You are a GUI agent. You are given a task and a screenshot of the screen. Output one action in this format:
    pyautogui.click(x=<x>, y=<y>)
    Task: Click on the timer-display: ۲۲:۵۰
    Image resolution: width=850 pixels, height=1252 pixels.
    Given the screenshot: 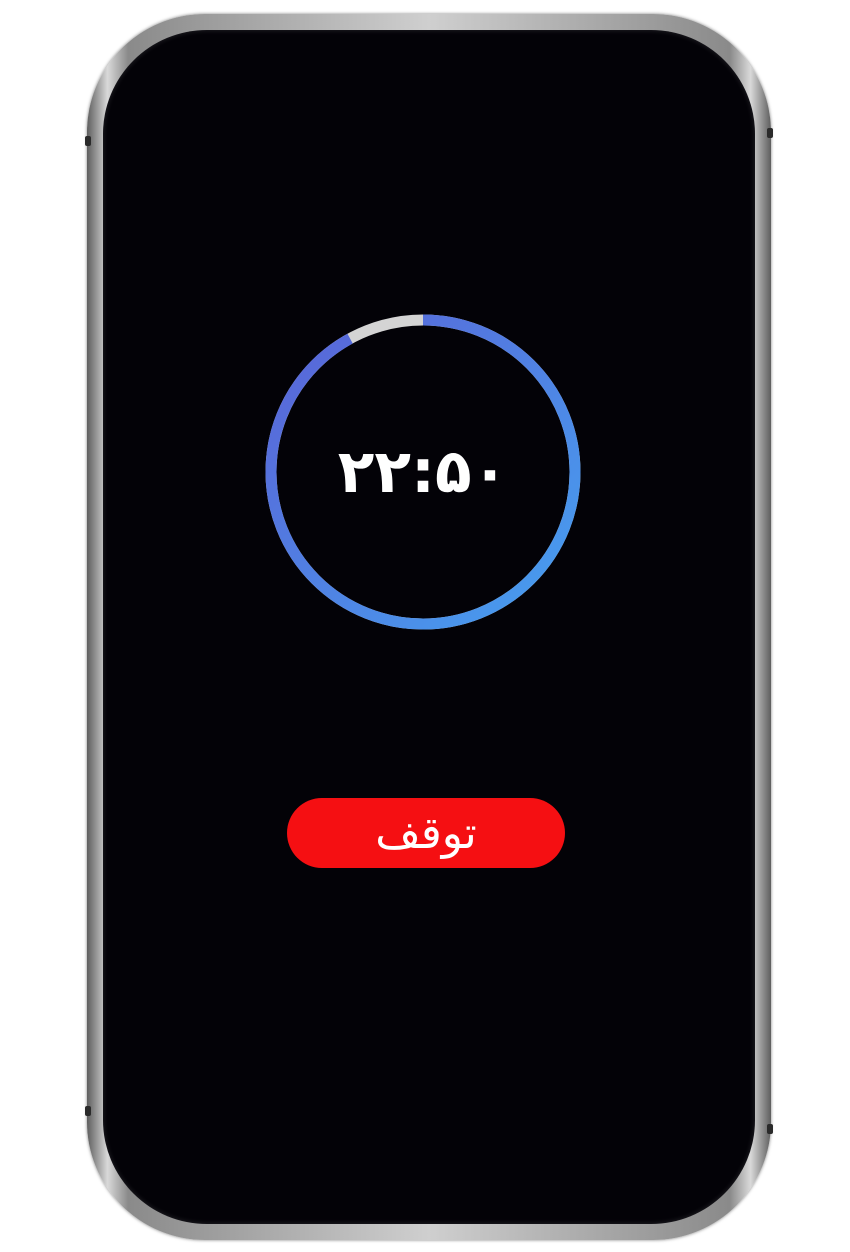 What is the action you would take?
    pyautogui.click(x=423, y=472)
    